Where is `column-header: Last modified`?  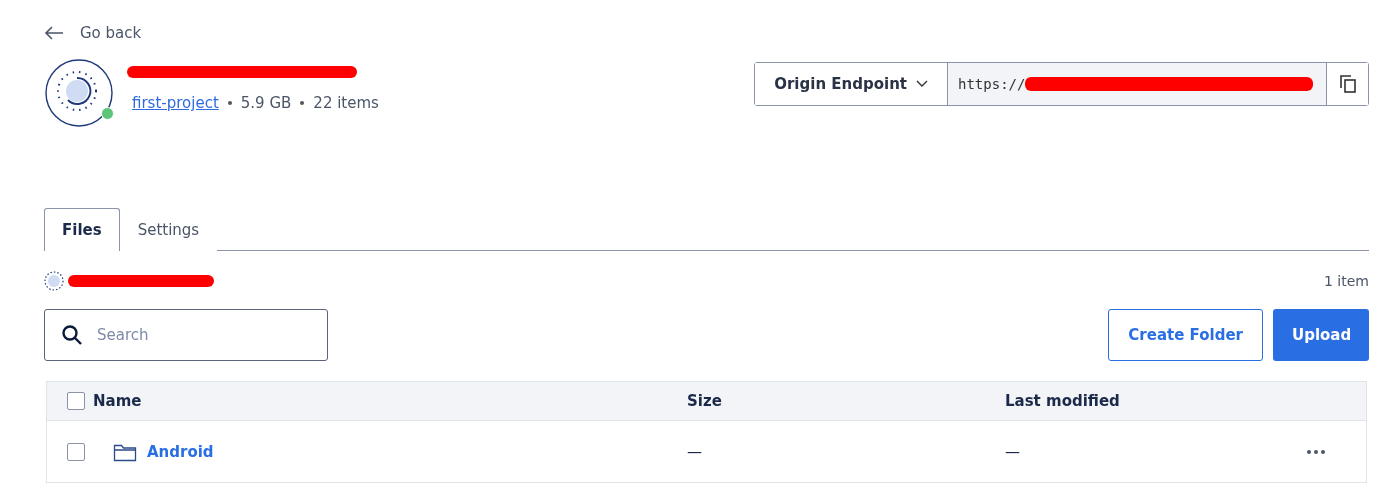 column-header: Last modified is located at coordinates (1062, 401).